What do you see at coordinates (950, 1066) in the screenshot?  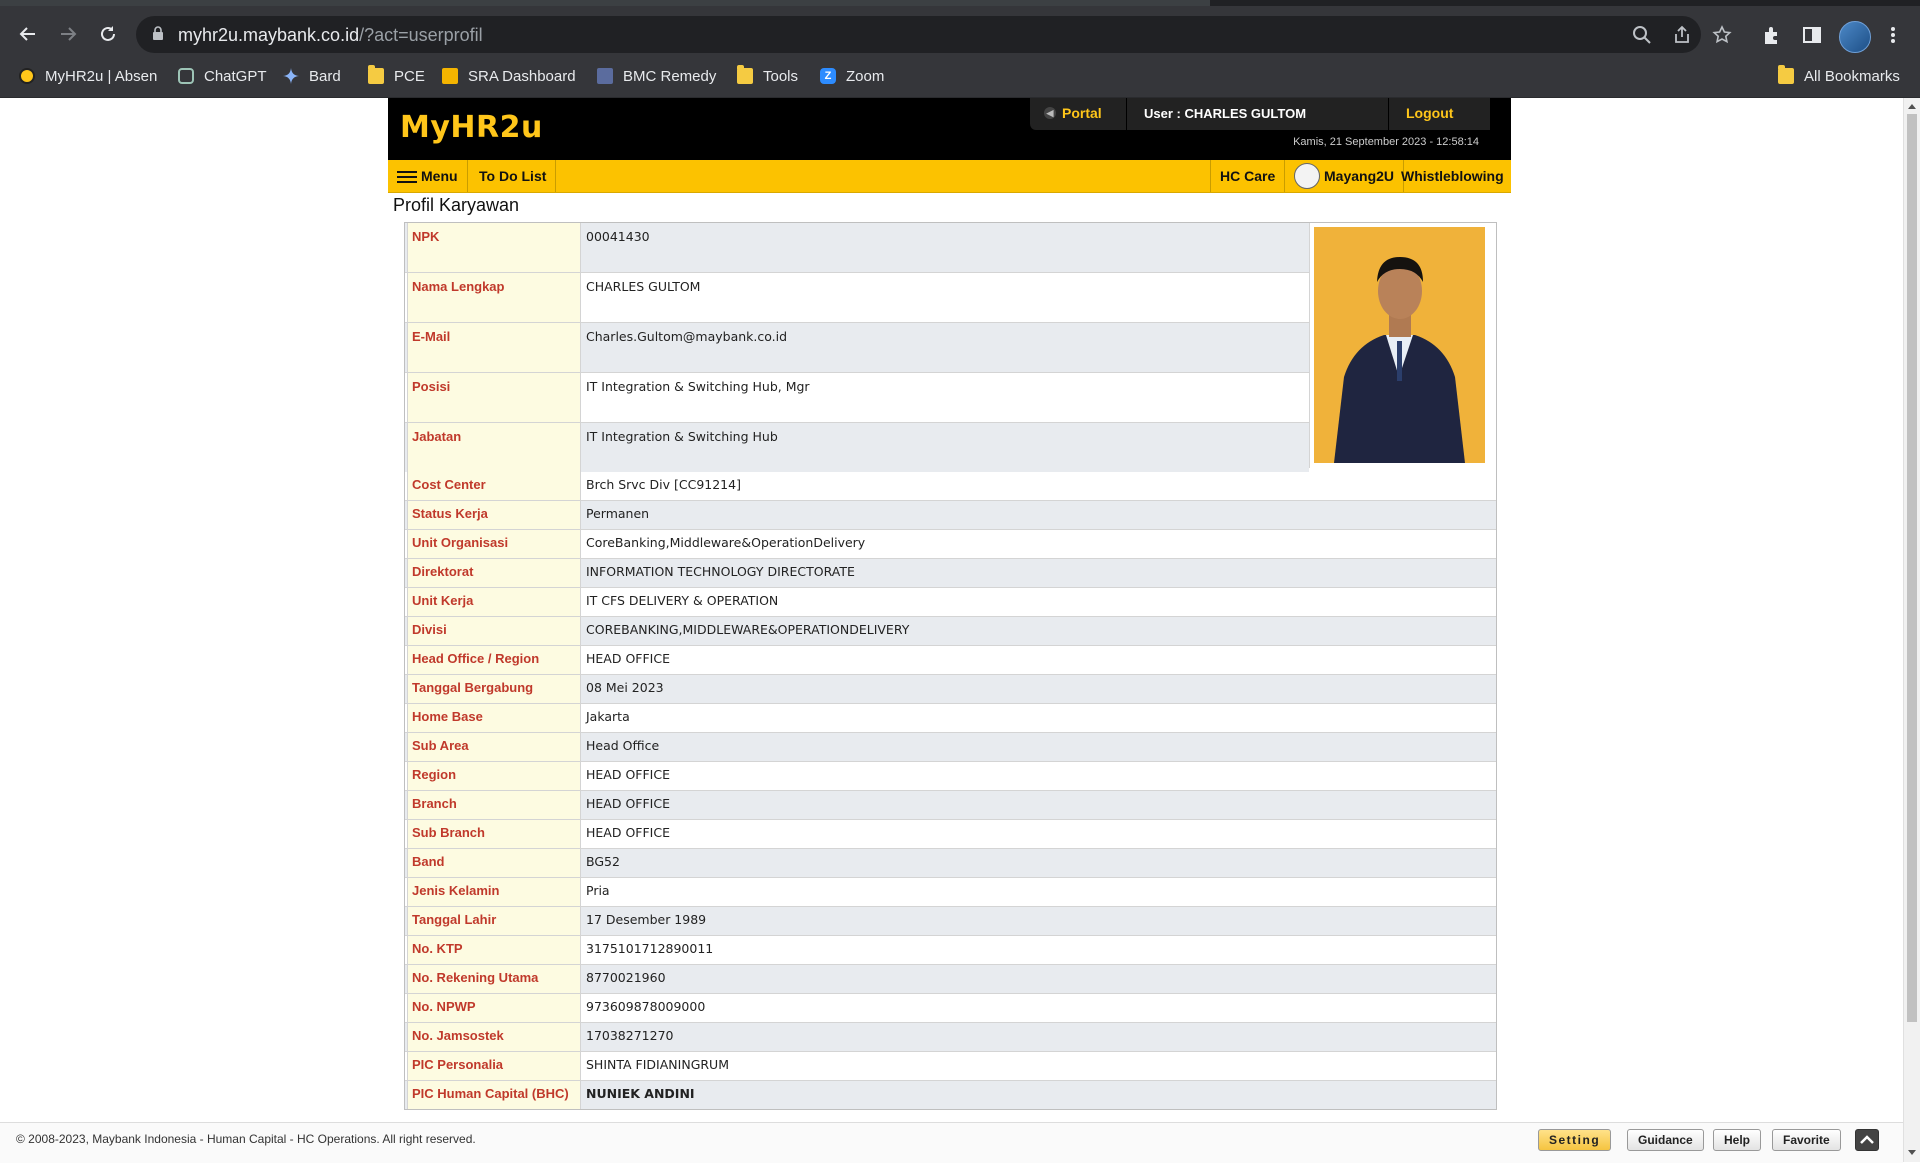 I see `table-row: PIC Personalia SHINTA FIDIANINGRUM` at bounding box center [950, 1066].